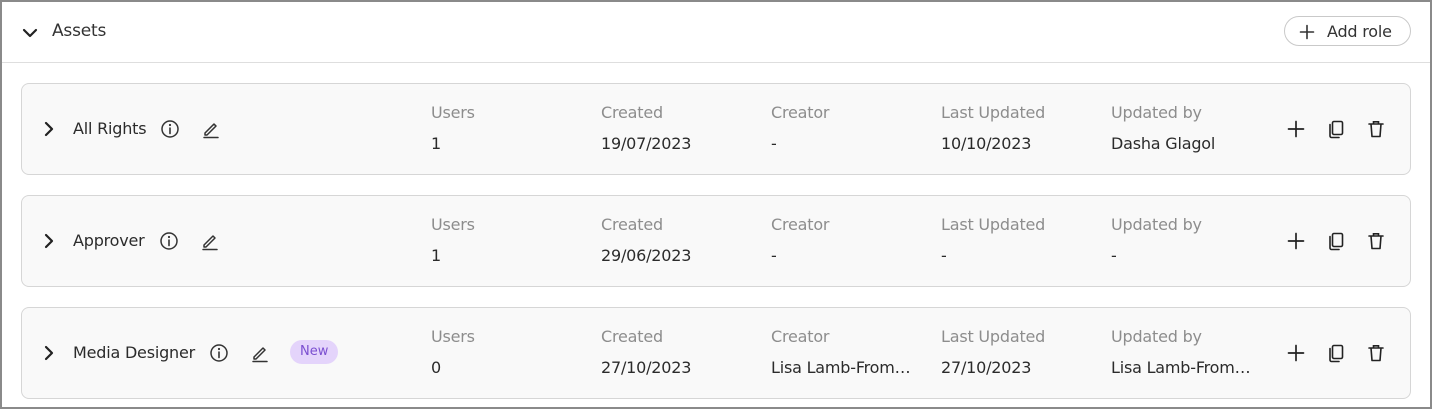  I want to click on role-name: All Rights, so click(110, 128).